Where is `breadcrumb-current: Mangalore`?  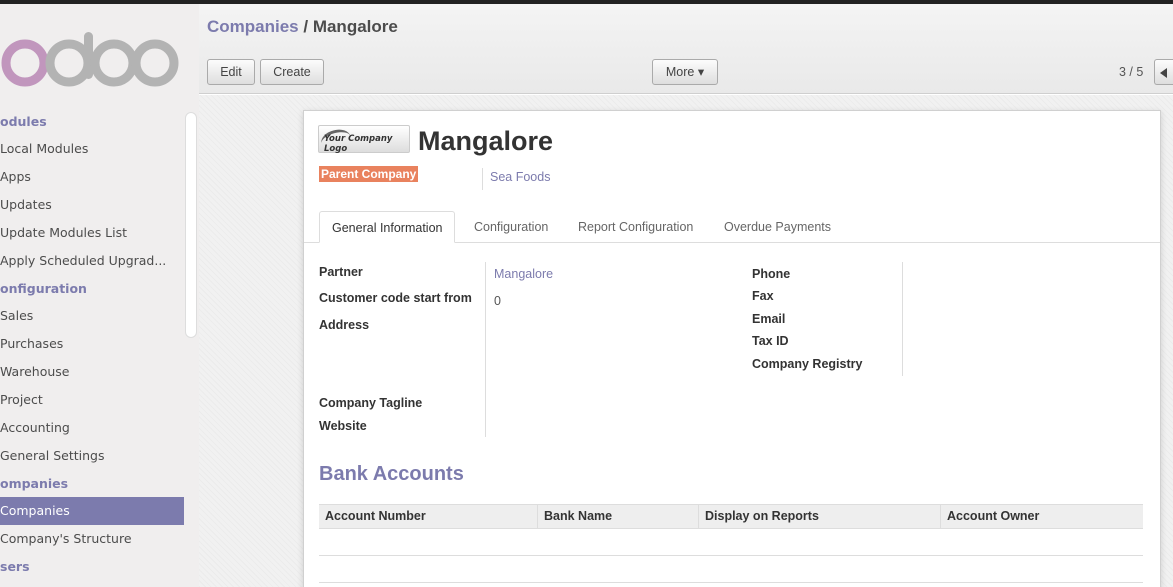 breadcrumb-current: Mangalore is located at coordinates (355, 26).